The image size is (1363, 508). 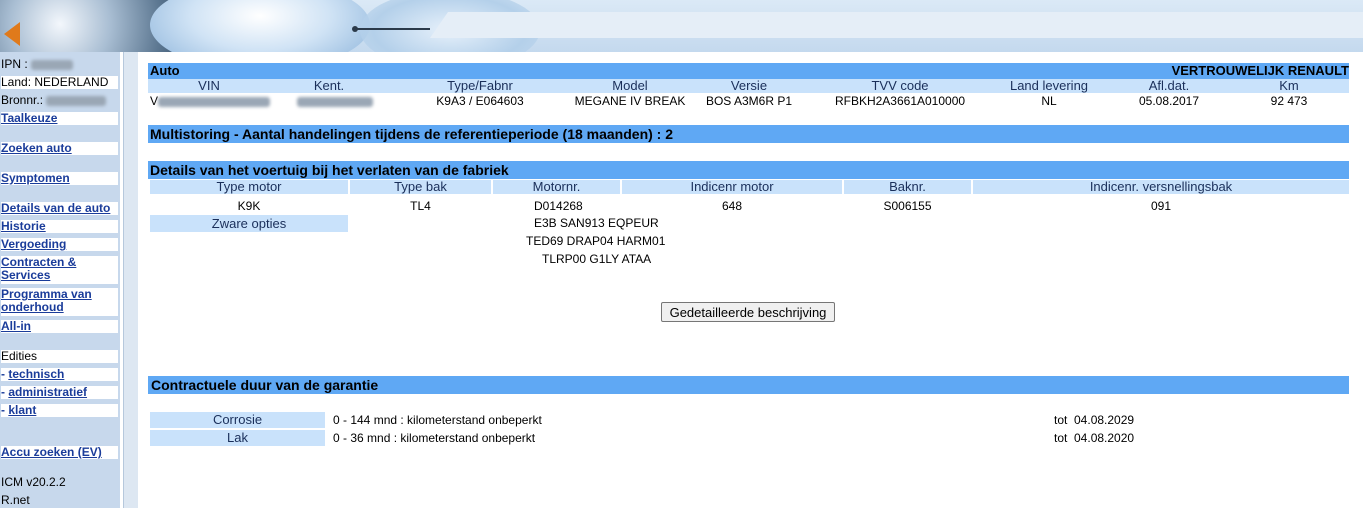 What do you see at coordinates (434, 438) in the screenshot?
I see `lak-desc: 0 - 36 mnd : kilometerstand onbeperkt` at bounding box center [434, 438].